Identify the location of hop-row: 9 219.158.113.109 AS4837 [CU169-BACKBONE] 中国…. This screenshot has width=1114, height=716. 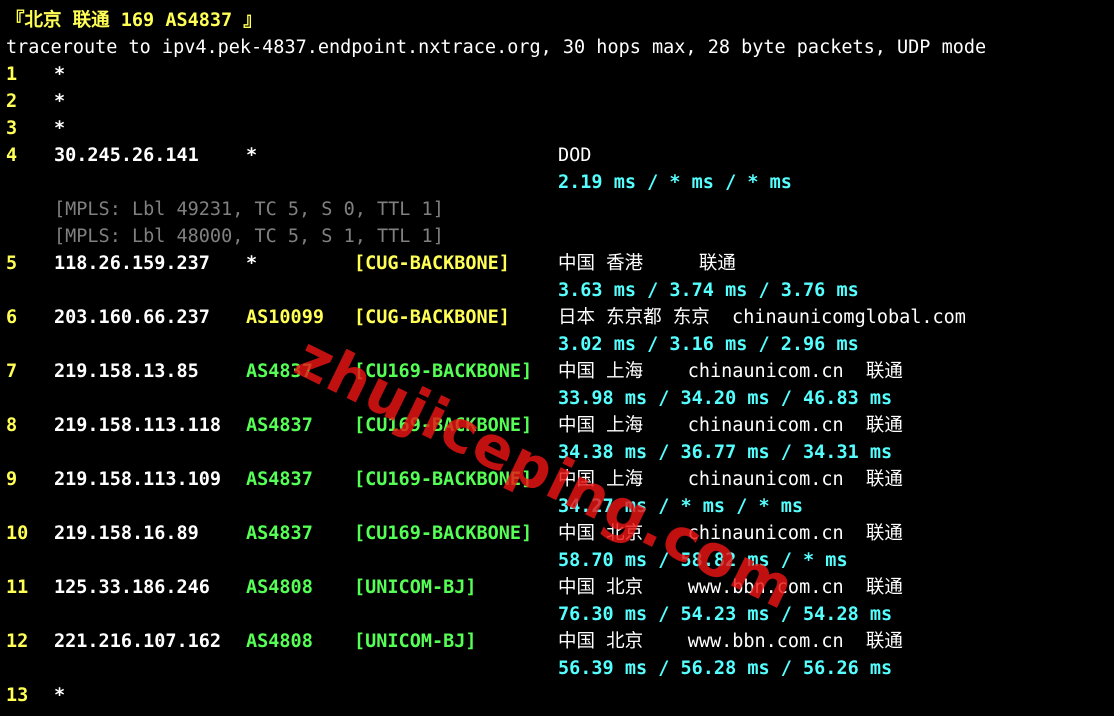
(560, 479).